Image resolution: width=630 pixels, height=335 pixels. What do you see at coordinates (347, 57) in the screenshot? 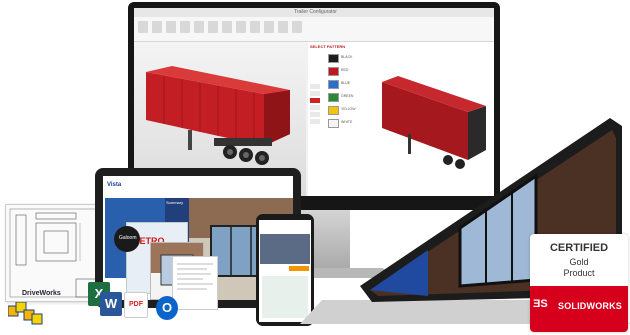
I see `color-swatch-label: BLACK` at bounding box center [347, 57].